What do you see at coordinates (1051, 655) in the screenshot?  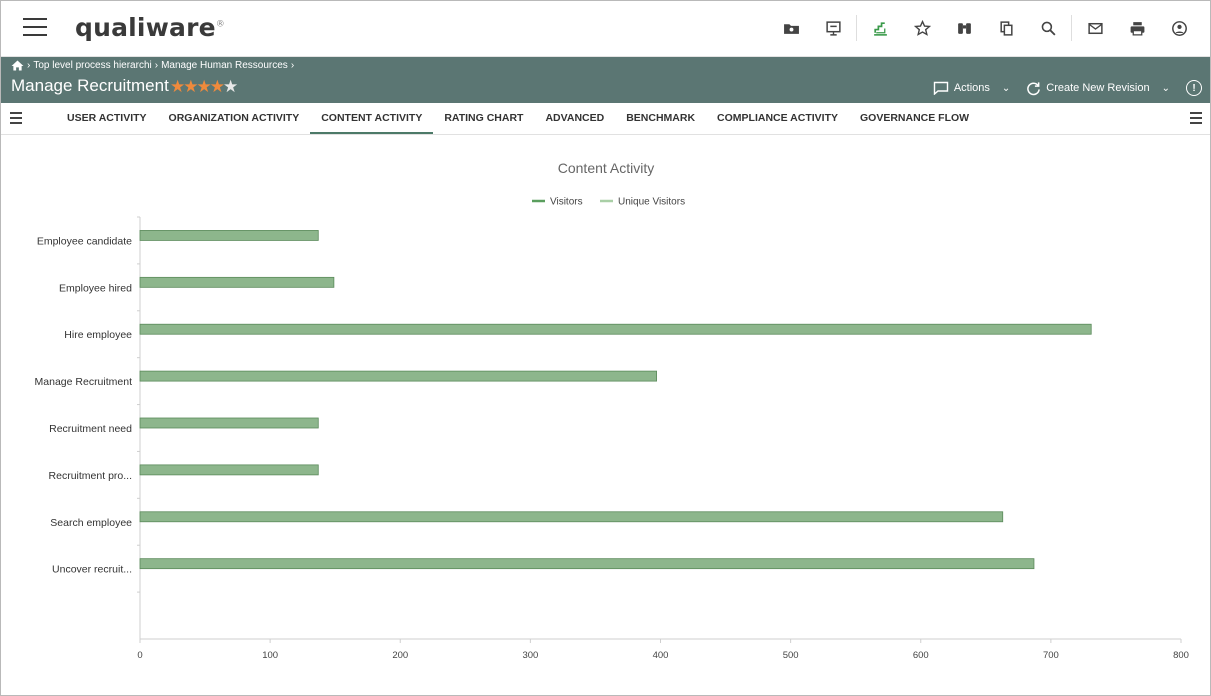 I see `x-tick-label: 700` at bounding box center [1051, 655].